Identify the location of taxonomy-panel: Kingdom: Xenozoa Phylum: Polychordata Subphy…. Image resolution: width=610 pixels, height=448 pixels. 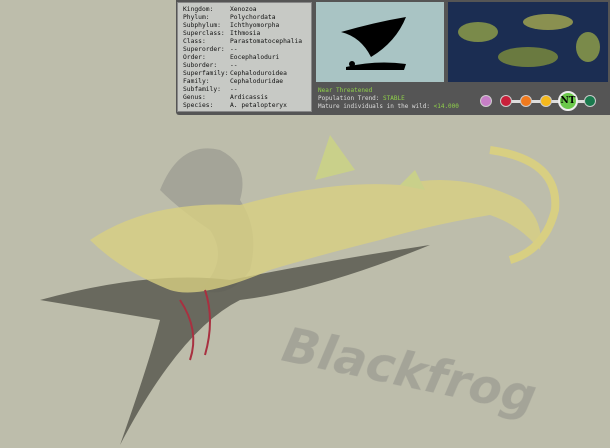
(244, 57).